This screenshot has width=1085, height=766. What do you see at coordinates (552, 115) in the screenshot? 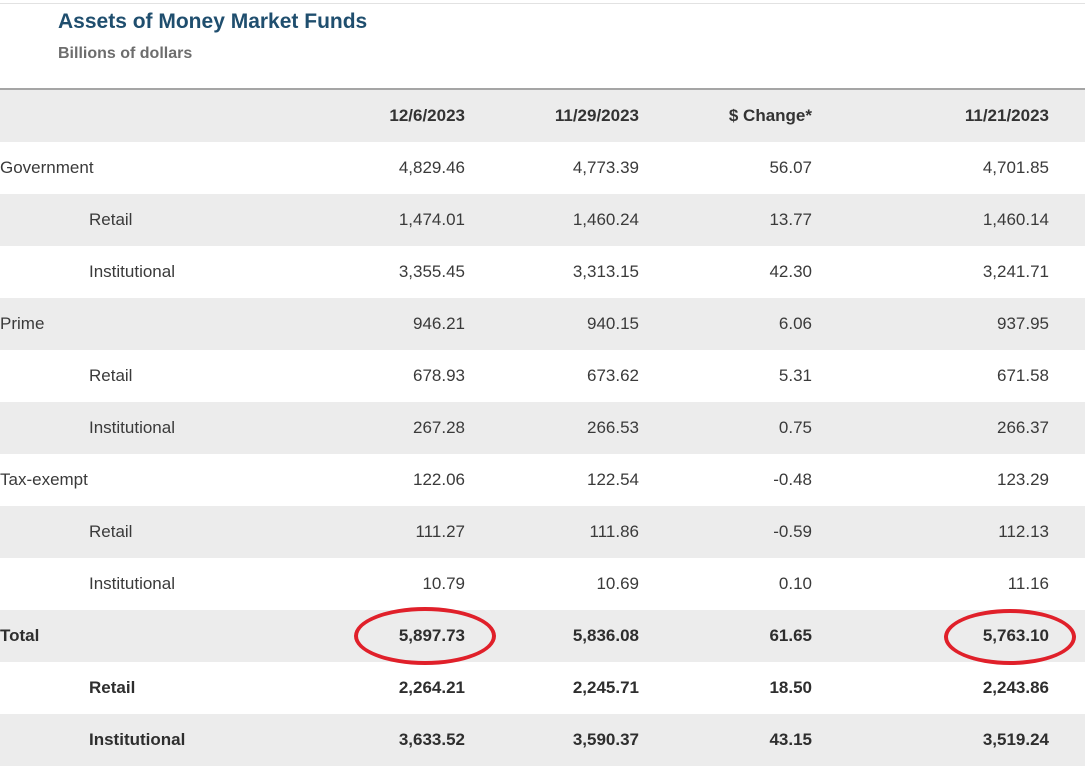
I see `column-header-11-29-2023: 11/29/2023` at bounding box center [552, 115].